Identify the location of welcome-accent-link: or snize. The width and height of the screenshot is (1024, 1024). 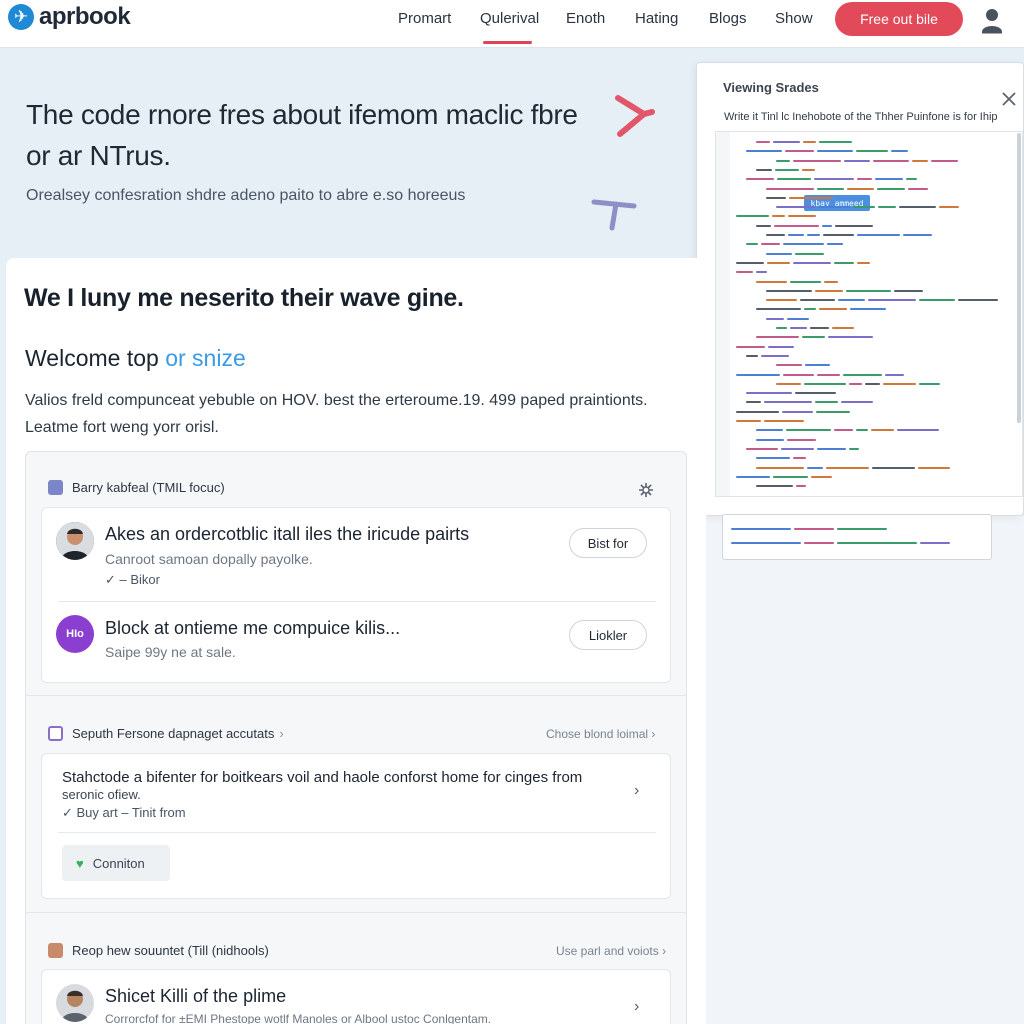
(205, 358).